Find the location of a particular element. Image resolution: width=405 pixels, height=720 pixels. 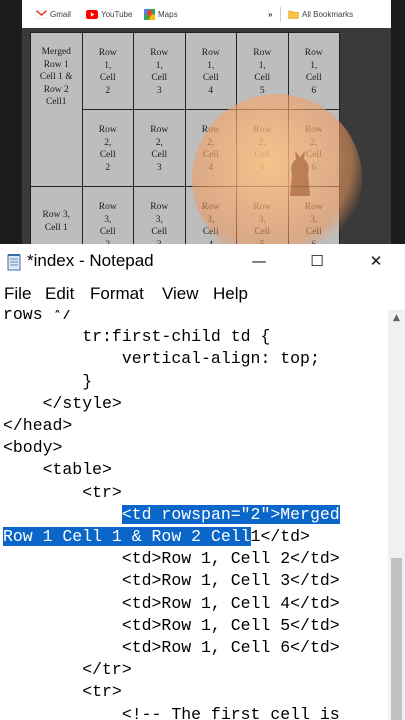

minimize-button: — is located at coordinates (259, 262).